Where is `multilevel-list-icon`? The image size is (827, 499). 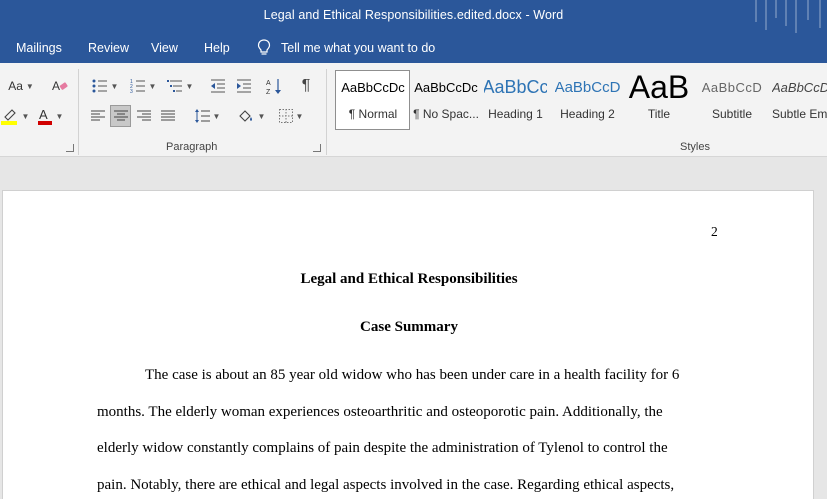 multilevel-list-icon is located at coordinates (174, 86).